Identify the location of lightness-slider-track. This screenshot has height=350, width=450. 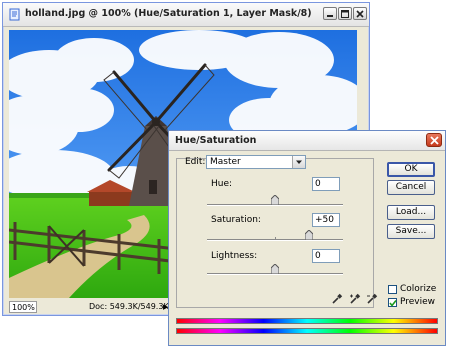
(275, 269).